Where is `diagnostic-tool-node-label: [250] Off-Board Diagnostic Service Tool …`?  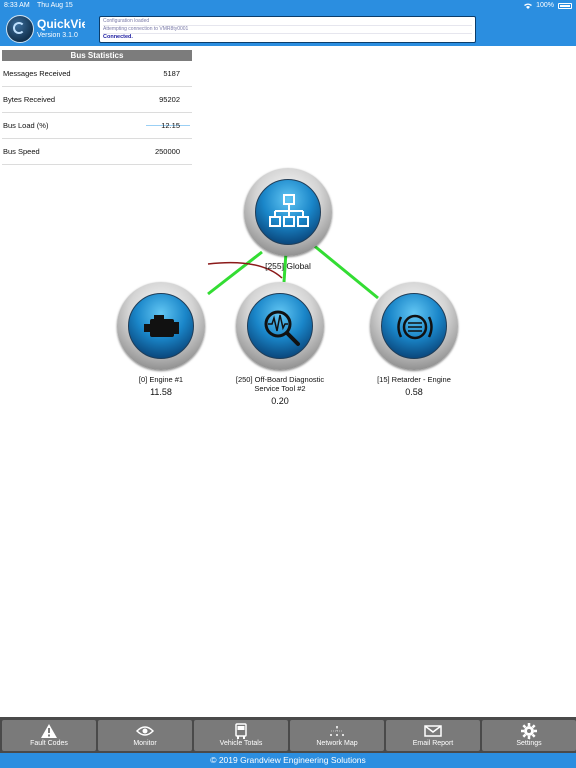
diagnostic-tool-node-label: [250] Off-Board Diagnostic Service Tool … is located at coordinates (280, 384).